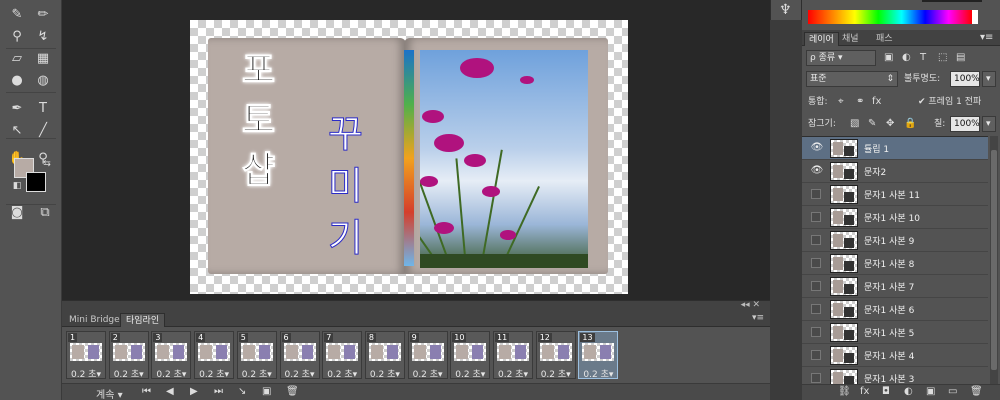  What do you see at coordinates (17, 58) in the screenshot?
I see `eraser-icon: ▱` at bounding box center [17, 58].